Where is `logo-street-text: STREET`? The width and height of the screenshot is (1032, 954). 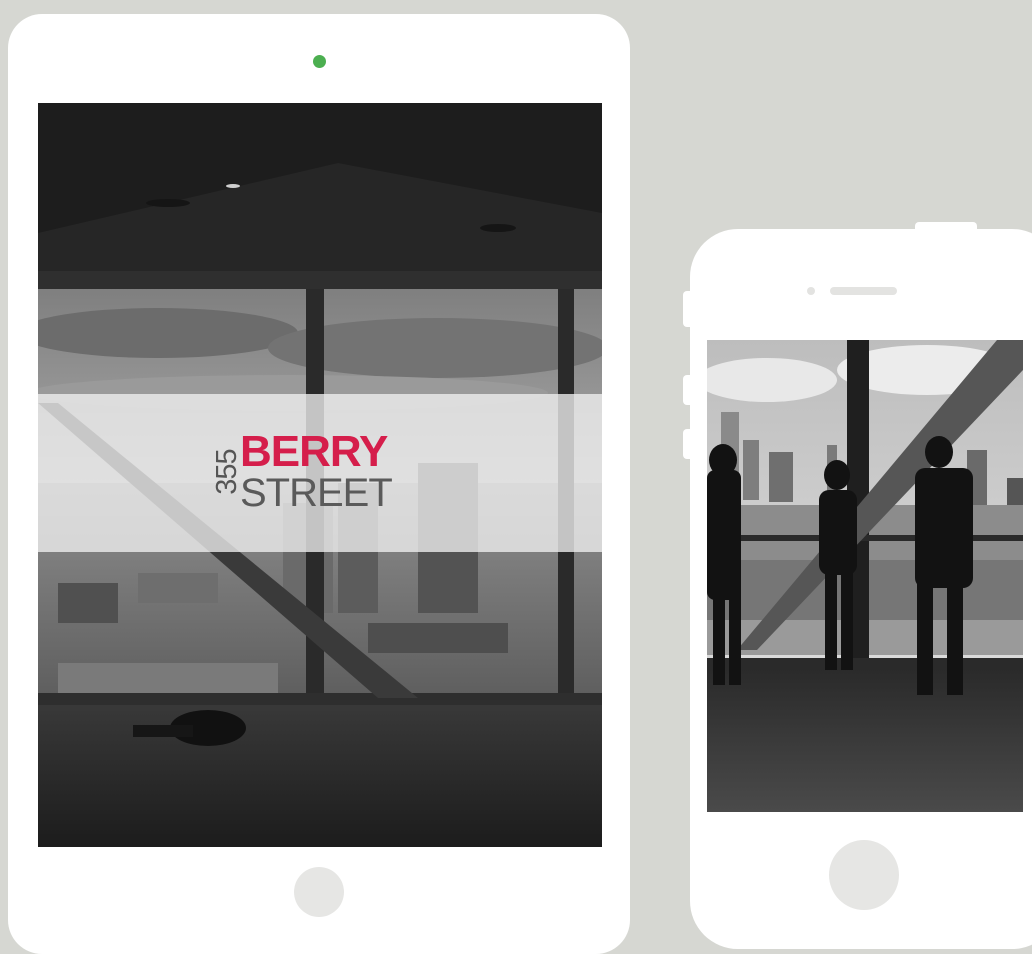 logo-street-text: STREET is located at coordinates (316, 493).